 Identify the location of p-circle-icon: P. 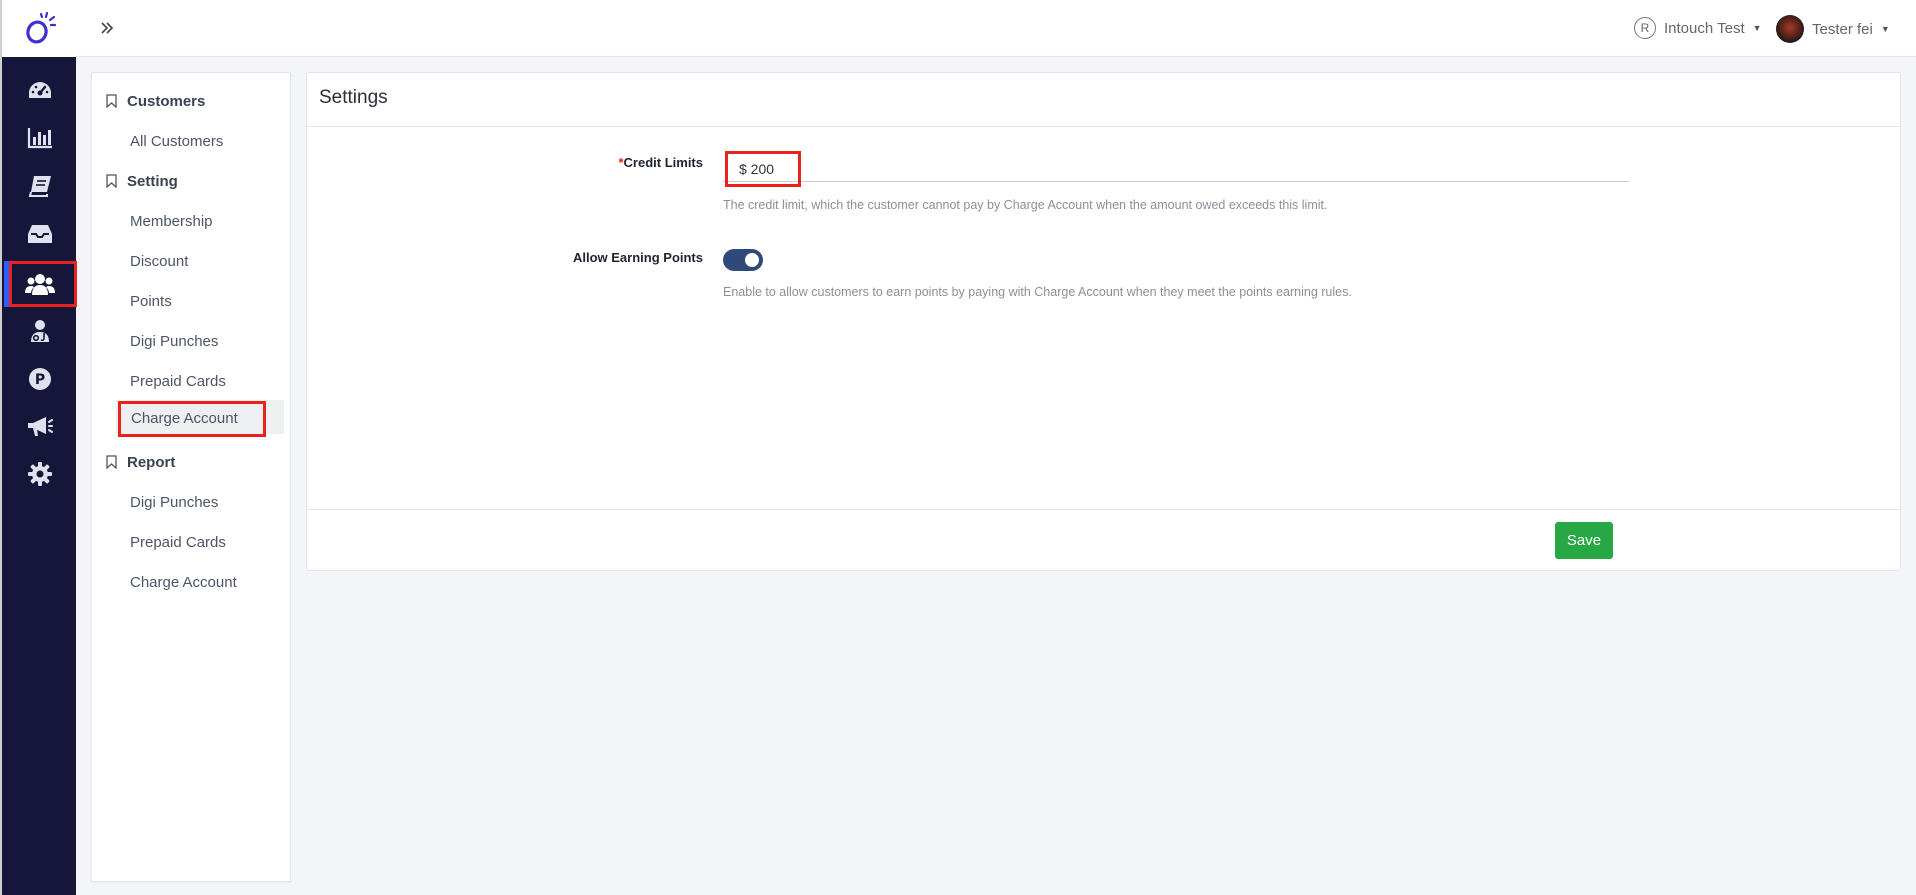
(40, 379).